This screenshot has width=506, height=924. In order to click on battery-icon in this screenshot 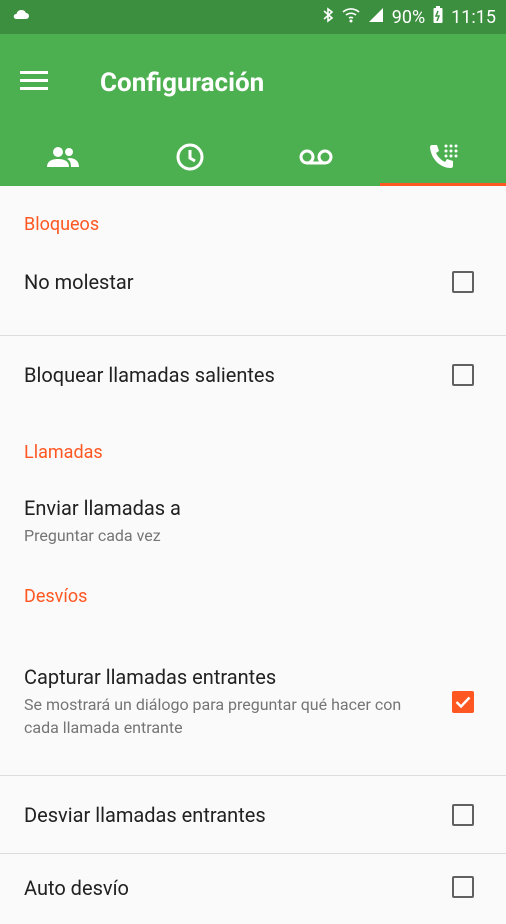, I will do `click(438, 17)`.